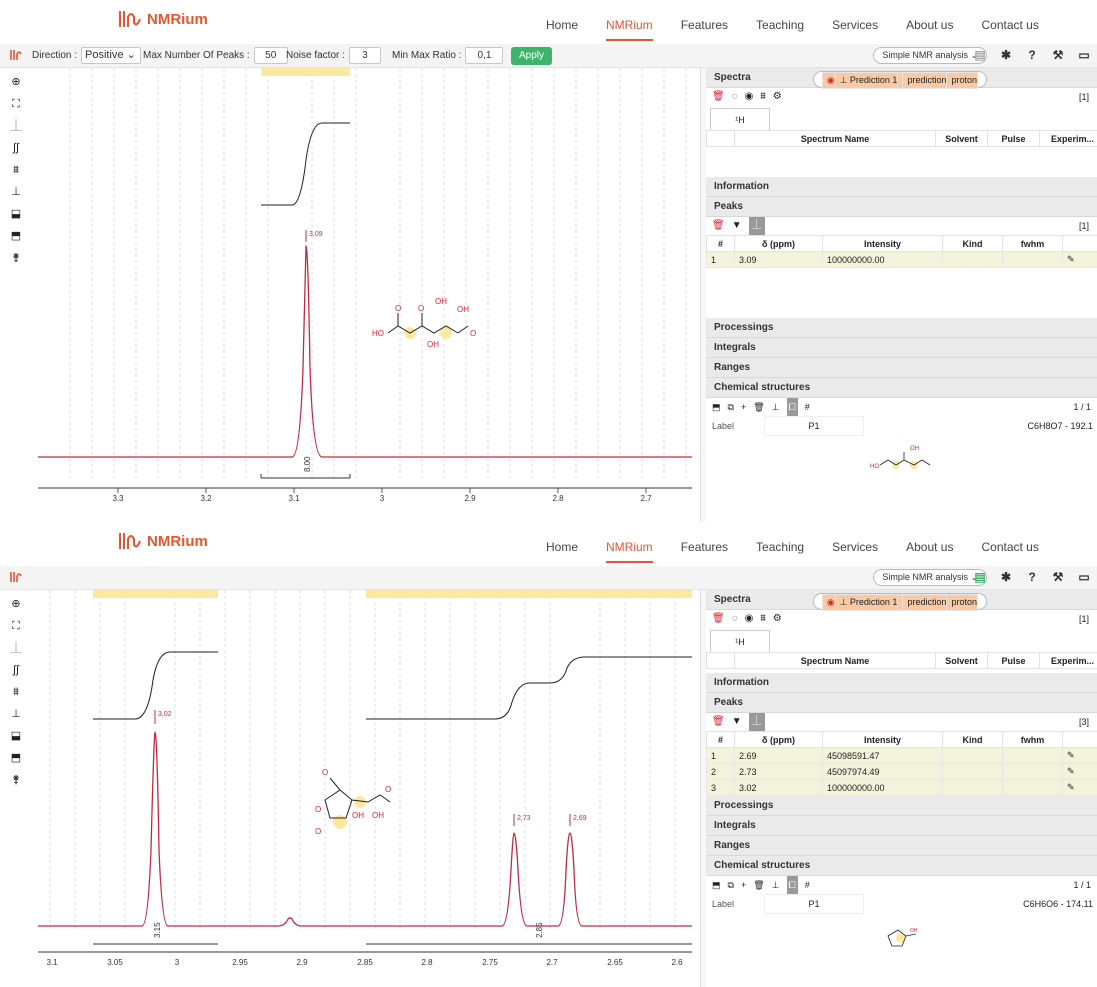  What do you see at coordinates (901, 207) in the screenshot?
I see `peaks-section-header: Peaks` at bounding box center [901, 207].